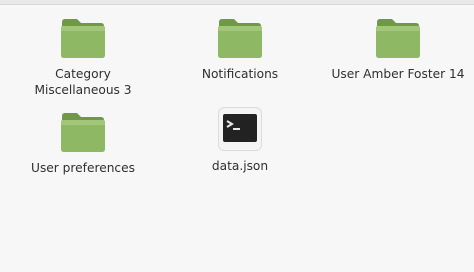  What do you see at coordinates (237, 2) in the screenshot?
I see `window-top-edge` at bounding box center [237, 2].